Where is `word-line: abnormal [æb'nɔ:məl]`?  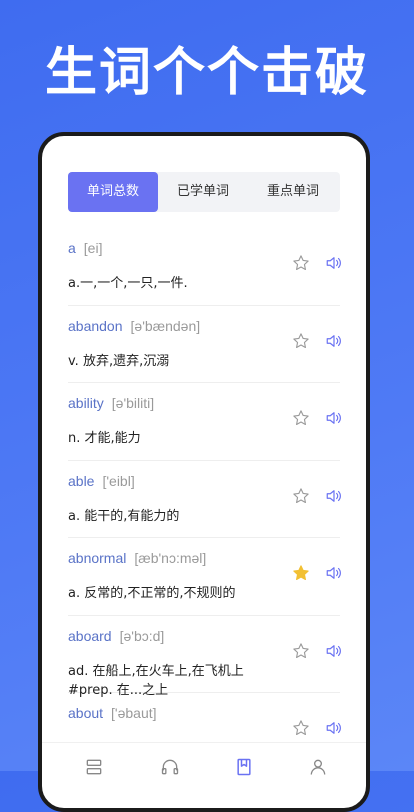 word-line: abnormal [æb'nɔ:məl] is located at coordinates (137, 558).